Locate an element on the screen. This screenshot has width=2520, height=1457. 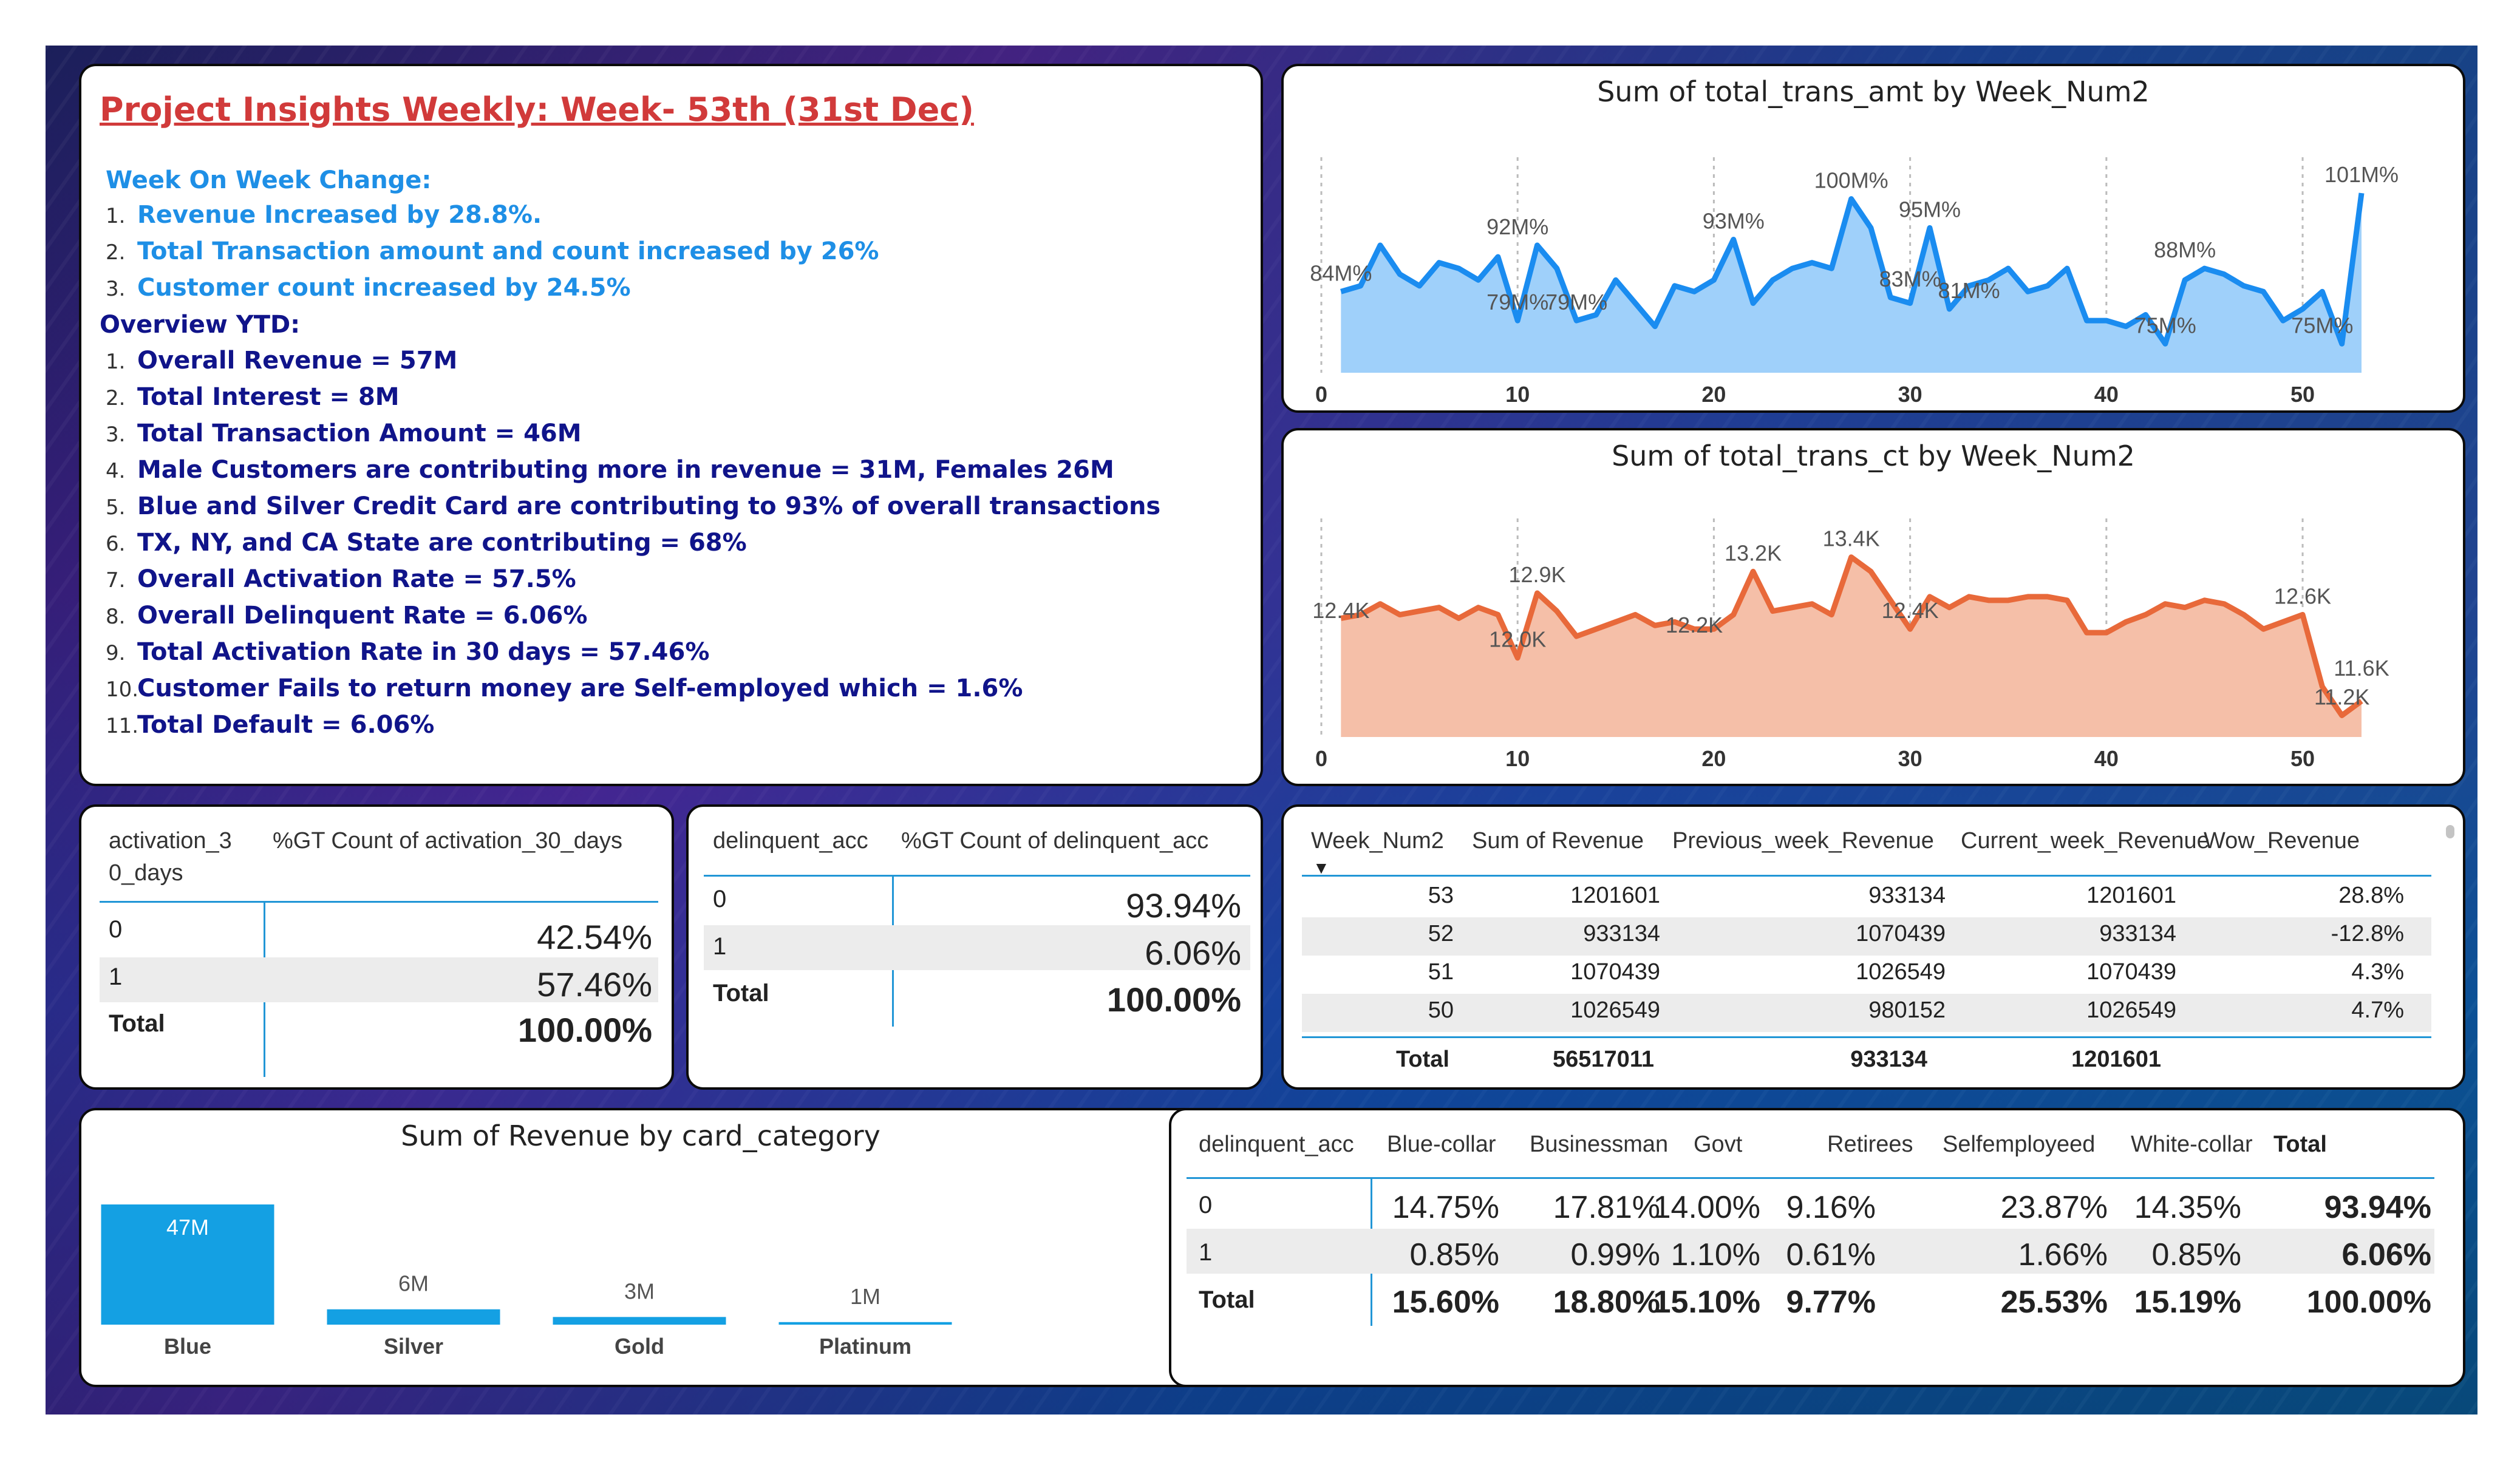
table-cell: 53 is located at coordinates (1441, 895).